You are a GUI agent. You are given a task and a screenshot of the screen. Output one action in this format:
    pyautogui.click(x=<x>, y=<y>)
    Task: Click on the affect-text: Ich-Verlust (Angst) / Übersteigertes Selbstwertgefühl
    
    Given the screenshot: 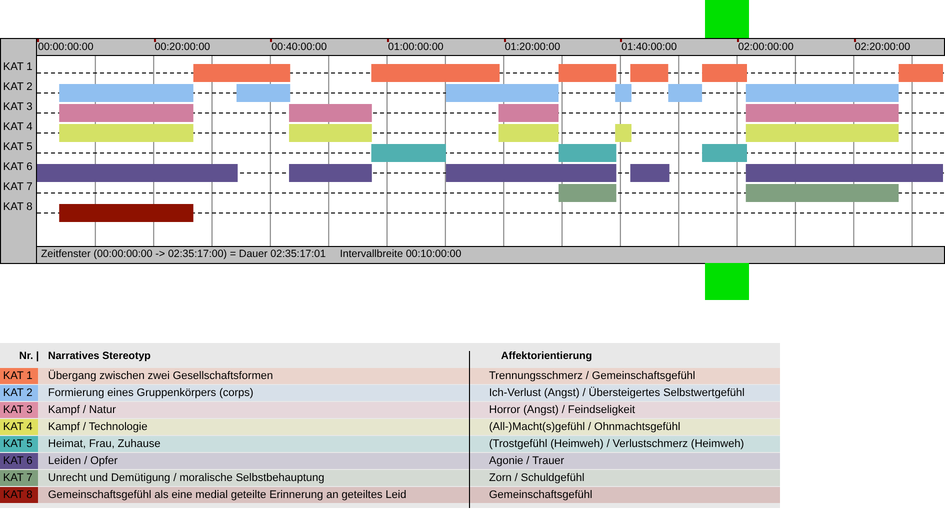 What is the action you would take?
    pyautogui.click(x=616, y=393)
    